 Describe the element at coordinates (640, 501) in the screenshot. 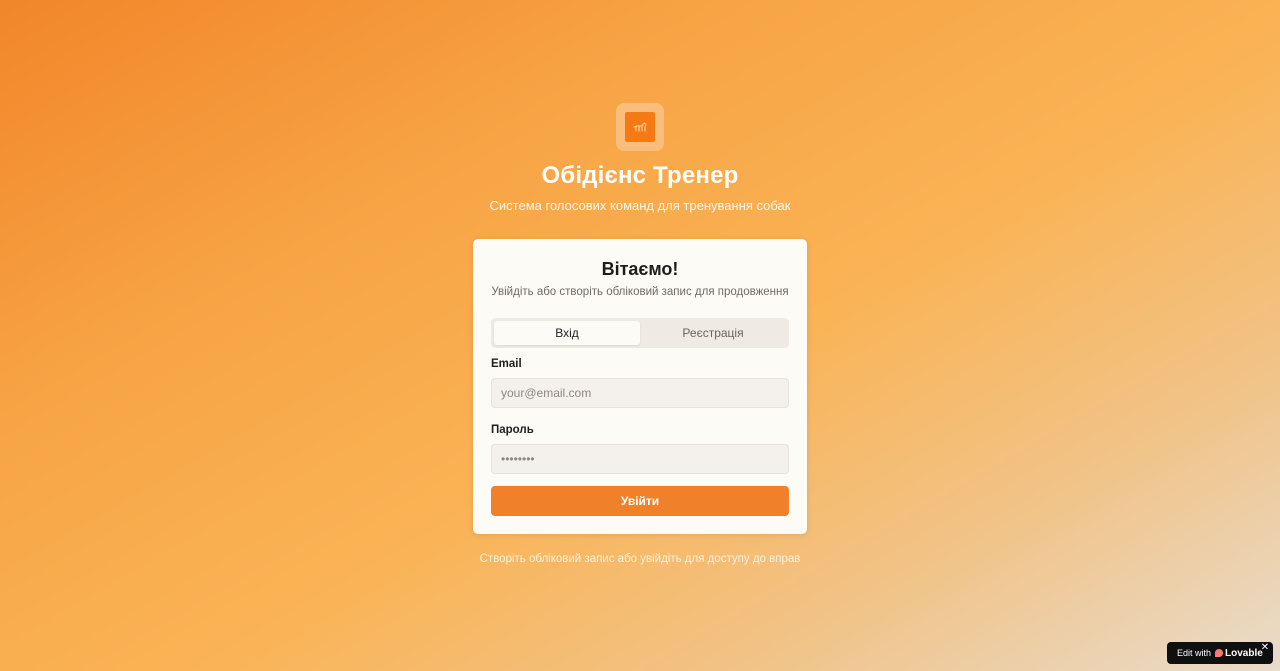

I see `login-button: Увійти` at that location.